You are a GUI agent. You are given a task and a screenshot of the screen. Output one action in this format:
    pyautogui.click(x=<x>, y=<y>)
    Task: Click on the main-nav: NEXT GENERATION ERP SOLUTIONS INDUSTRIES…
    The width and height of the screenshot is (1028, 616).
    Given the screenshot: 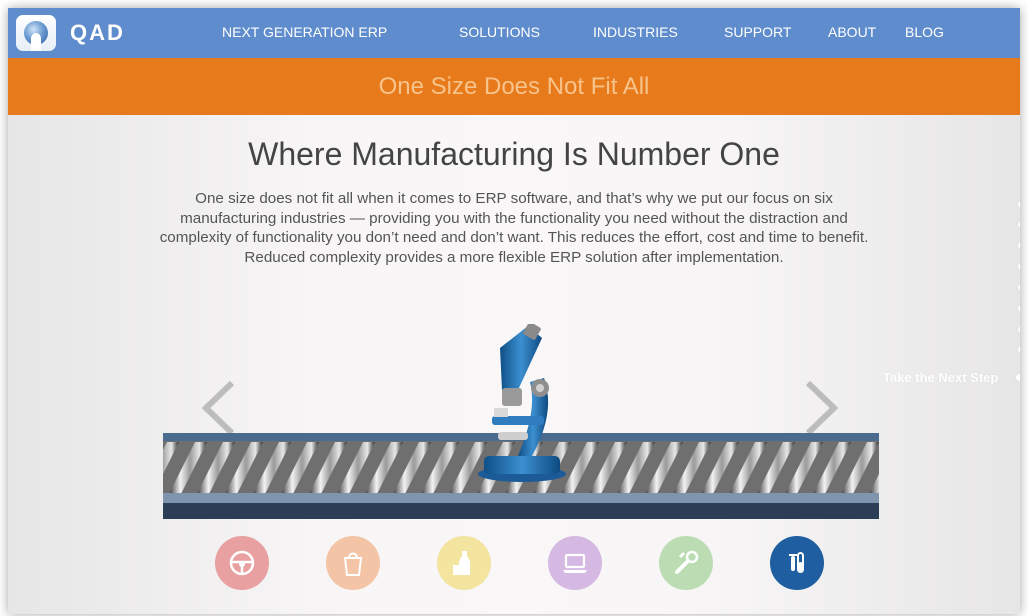 What is the action you would take?
    pyautogui.click(x=514, y=33)
    